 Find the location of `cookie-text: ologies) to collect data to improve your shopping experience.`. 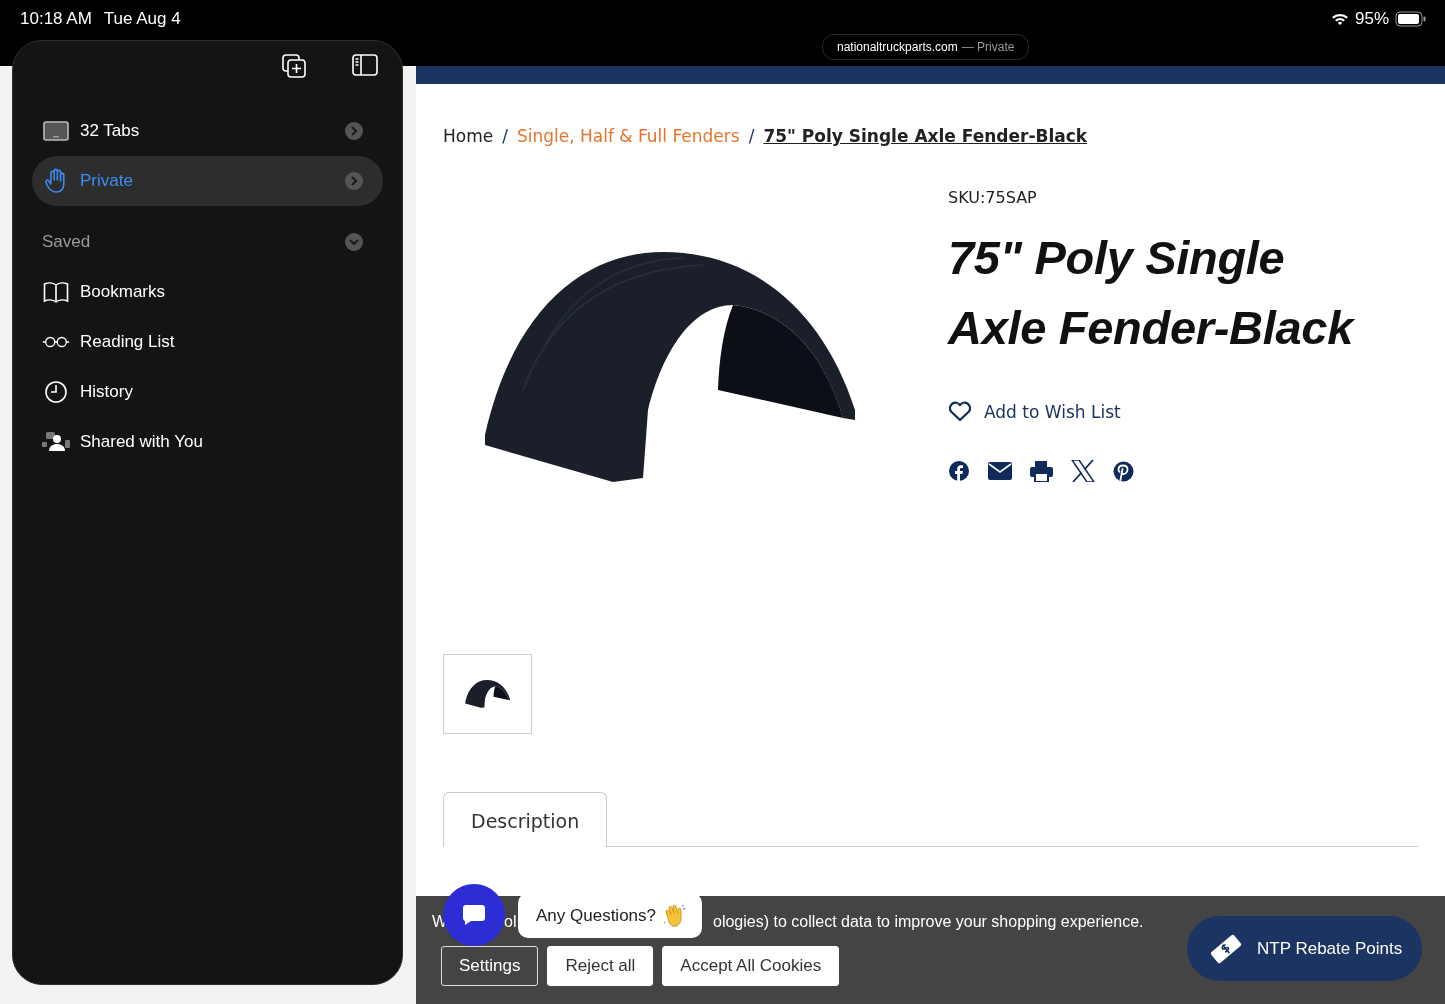

cookie-text: ologies) to collect data to improve your shopping experience. is located at coordinates (928, 922).